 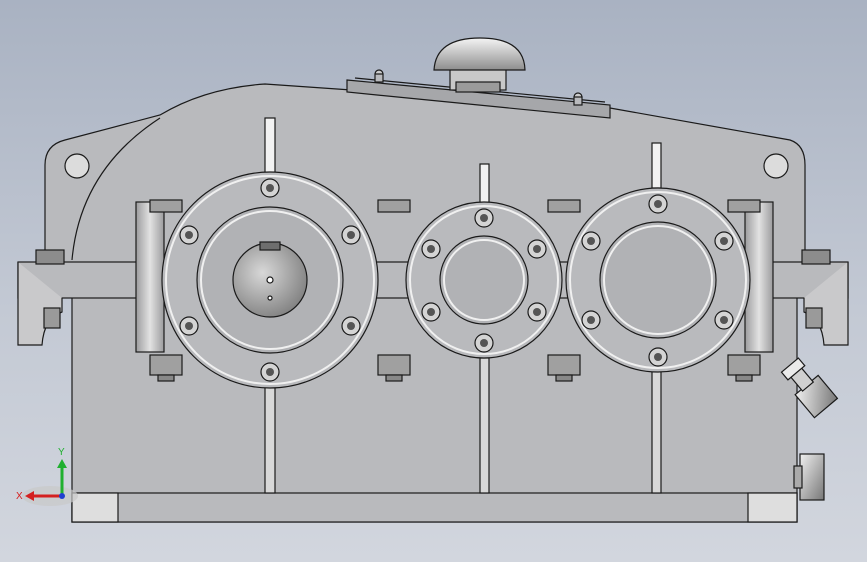 I want to click on breather-stem-ring, so click(x=478, y=87).